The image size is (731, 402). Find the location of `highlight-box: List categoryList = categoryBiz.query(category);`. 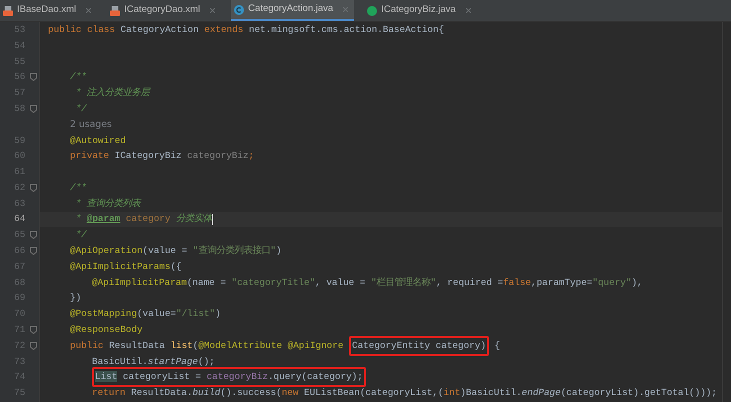

highlight-box: List categoryList = categoryBiz.query(category); is located at coordinates (229, 377).